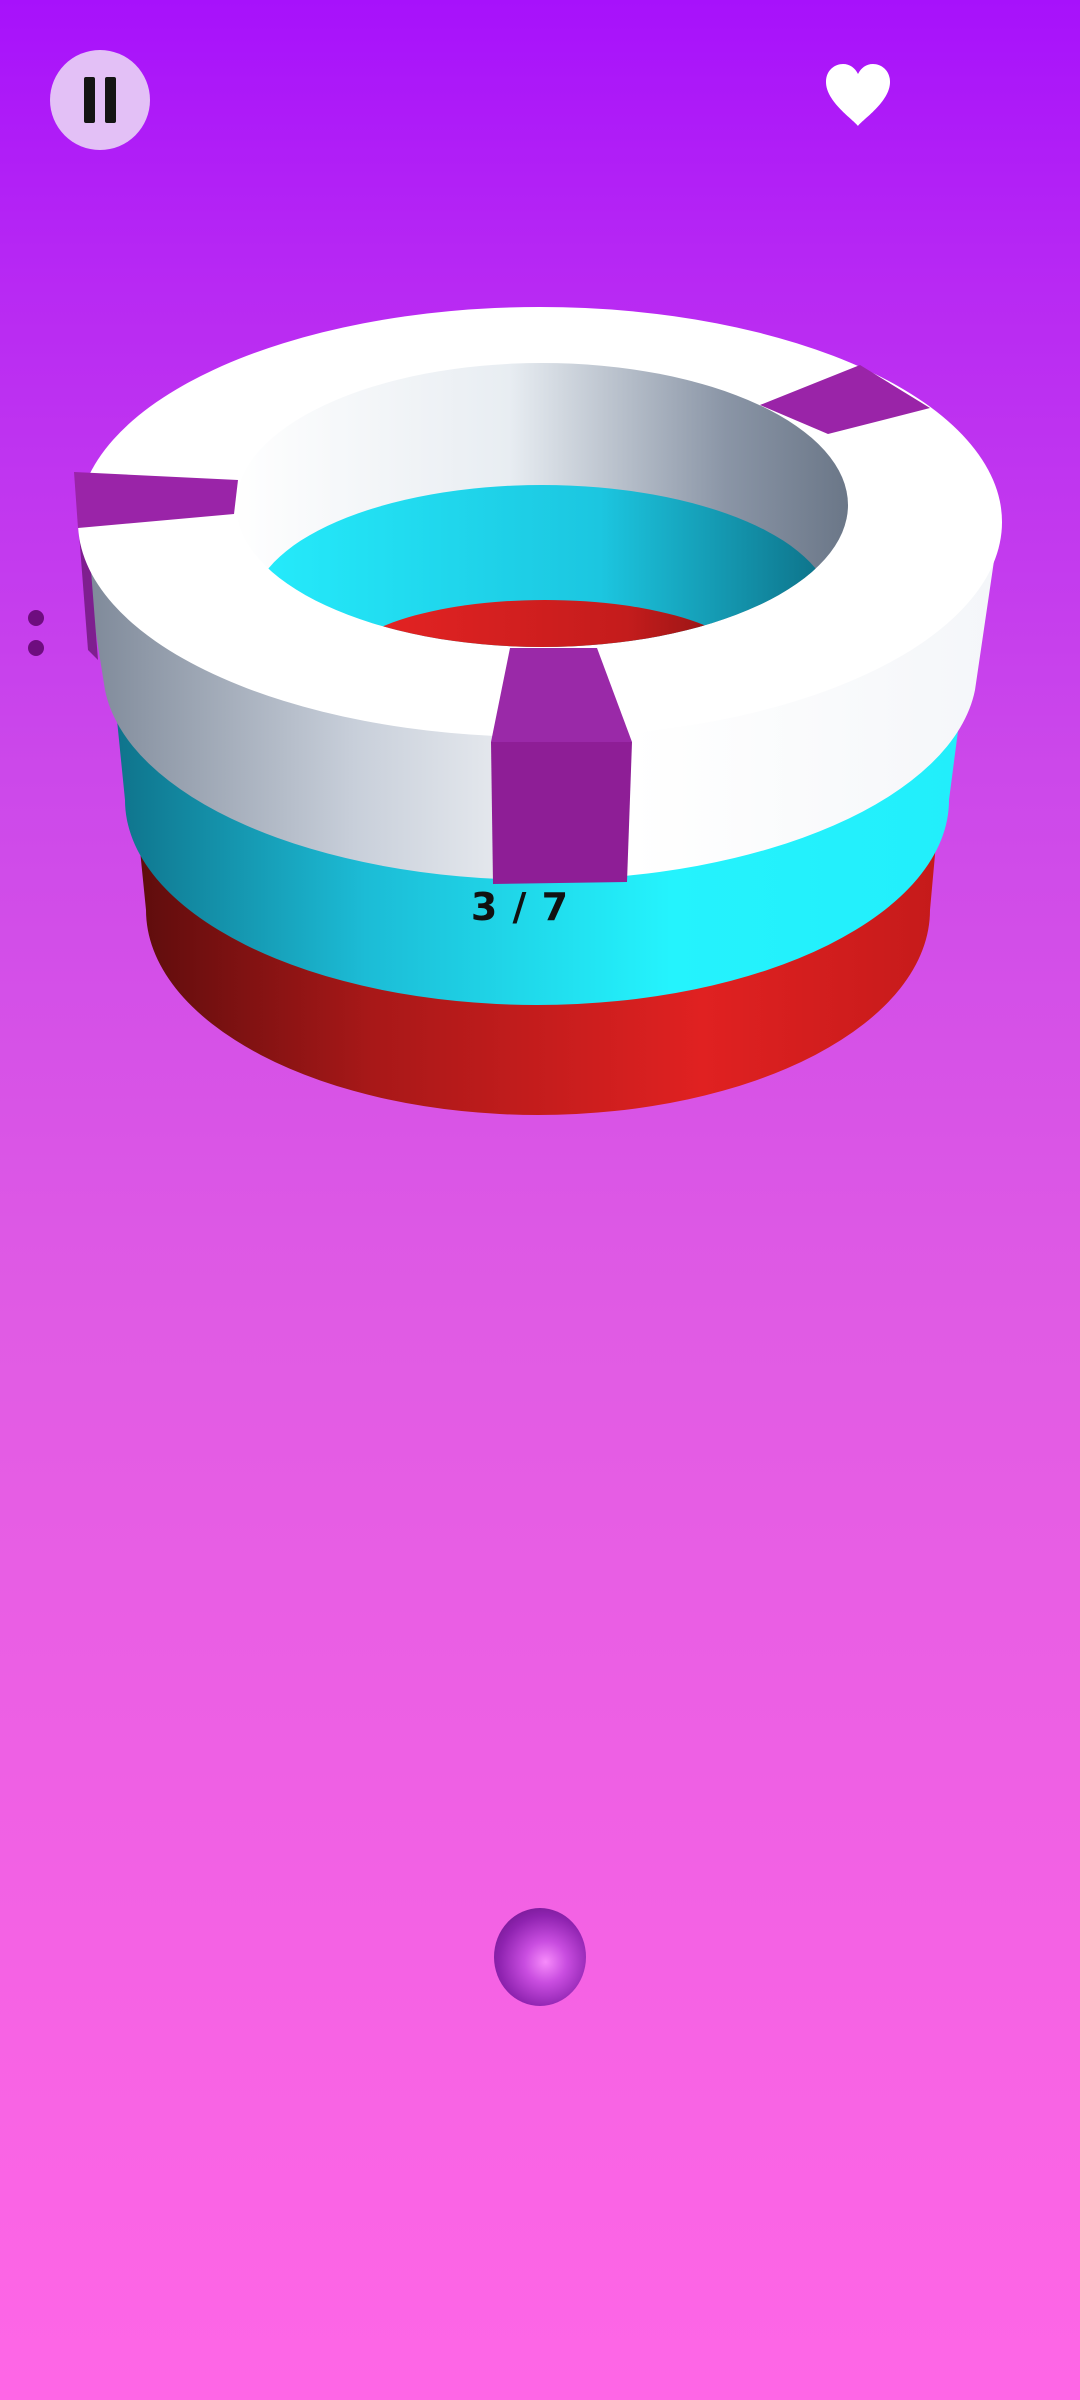  Describe the element at coordinates (540, 1957) in the screenshot. I see `ball-icon` at that location.